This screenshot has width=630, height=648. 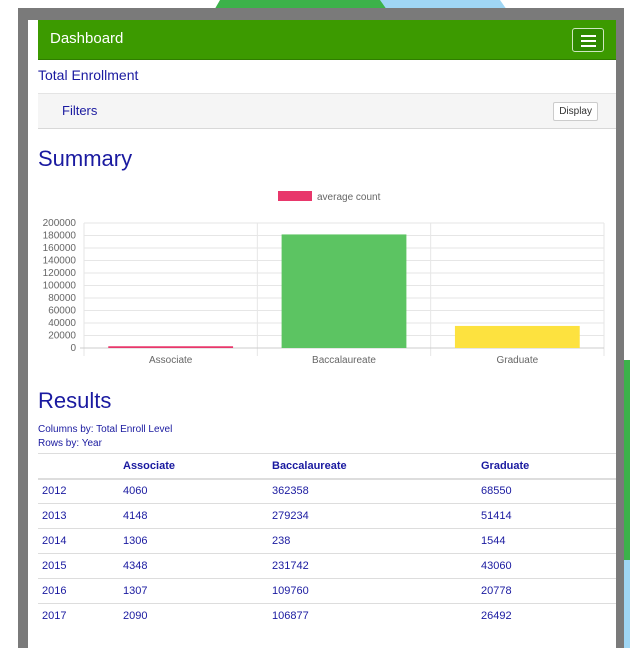 I want to click on table-cell: 20778, so click(x=546, y=591).